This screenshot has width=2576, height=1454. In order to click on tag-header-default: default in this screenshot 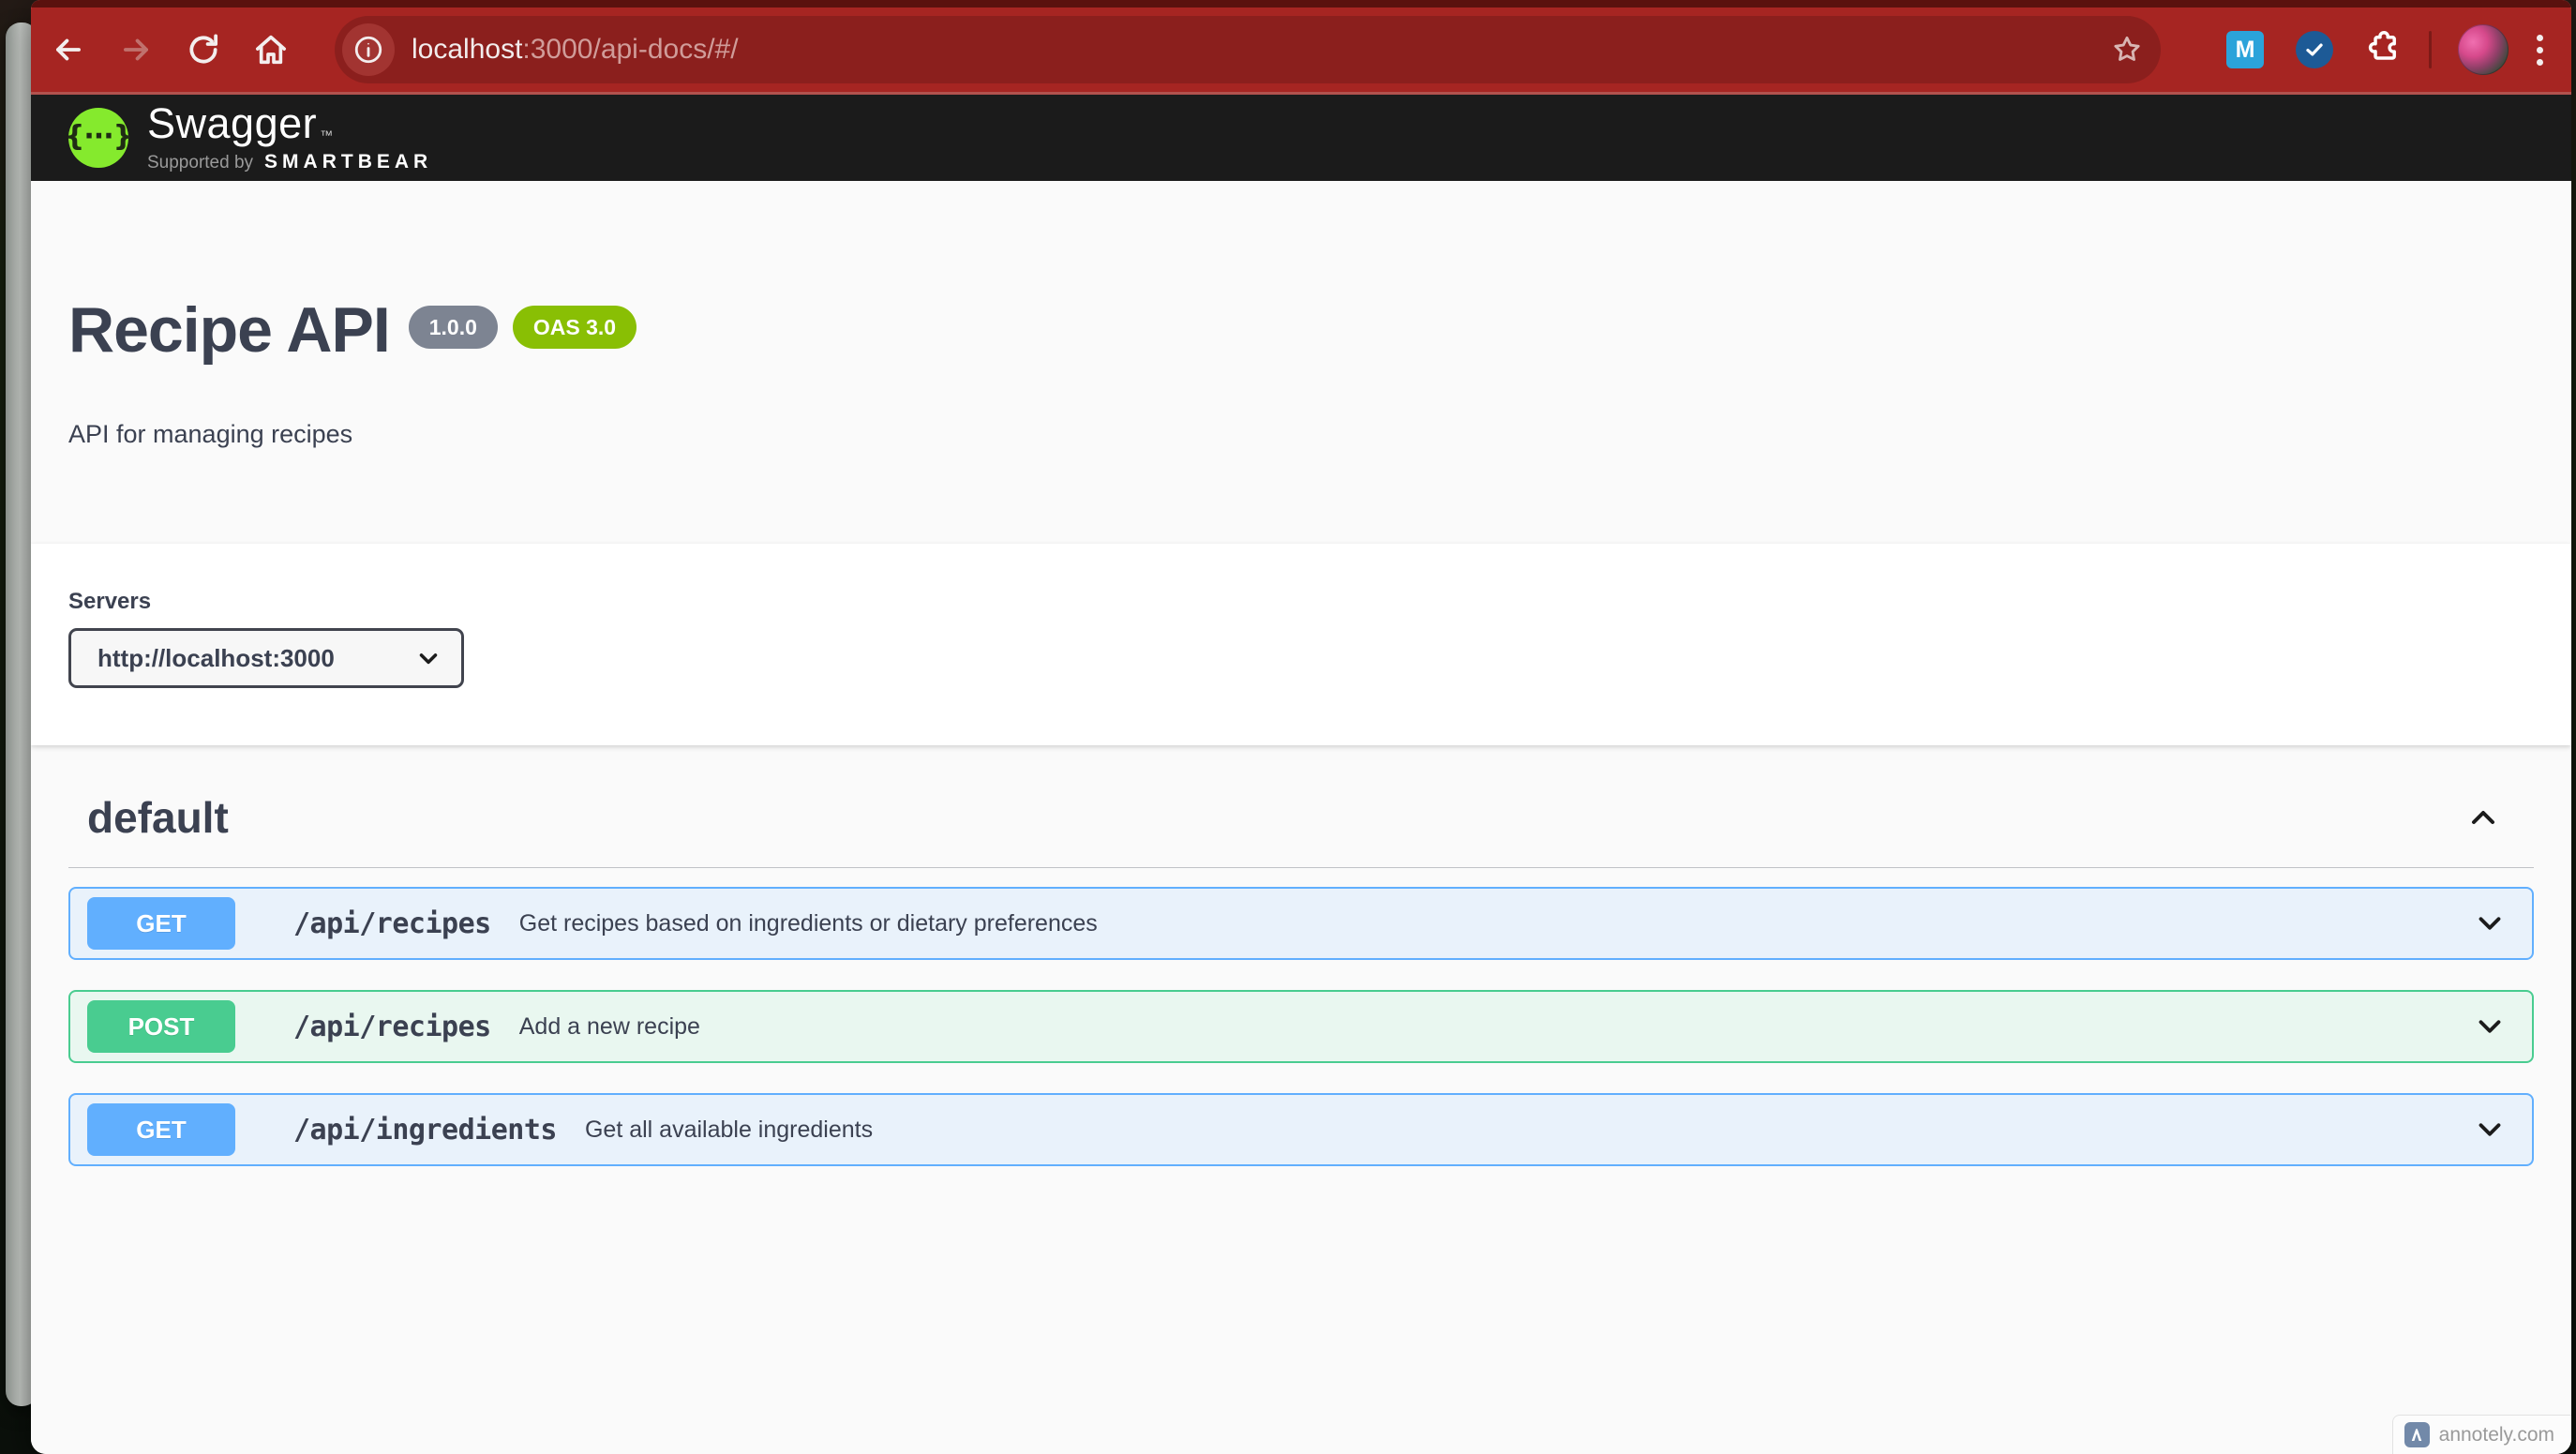, I will do `click(1301, 830)`.